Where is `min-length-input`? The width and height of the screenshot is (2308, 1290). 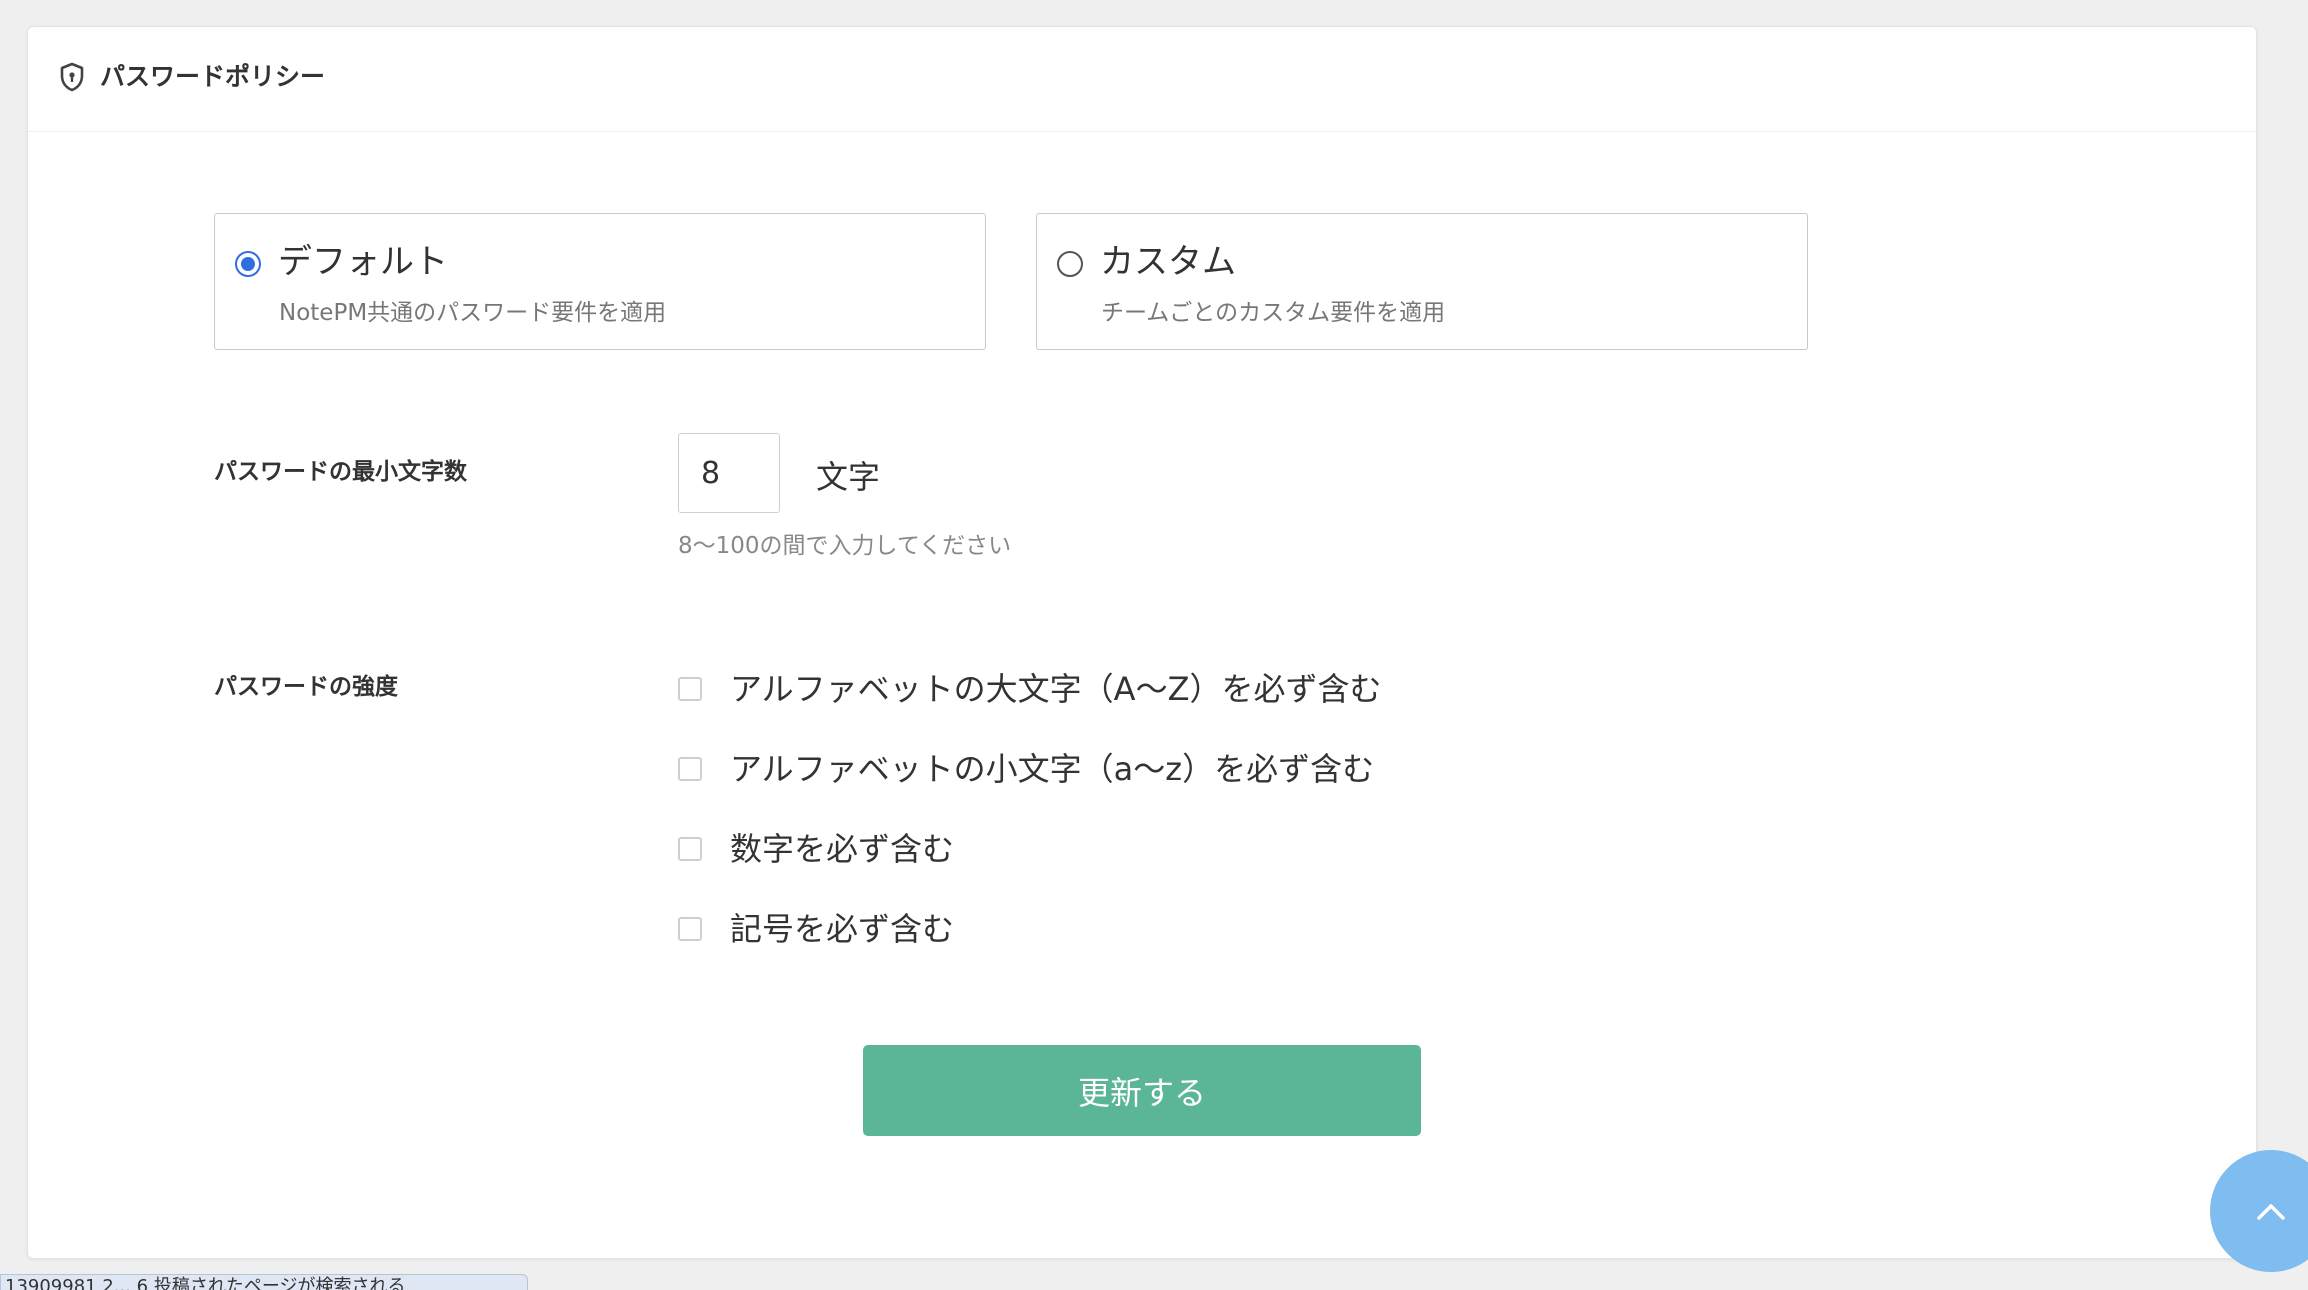
min-length-input is located at coordinates (729, 473).